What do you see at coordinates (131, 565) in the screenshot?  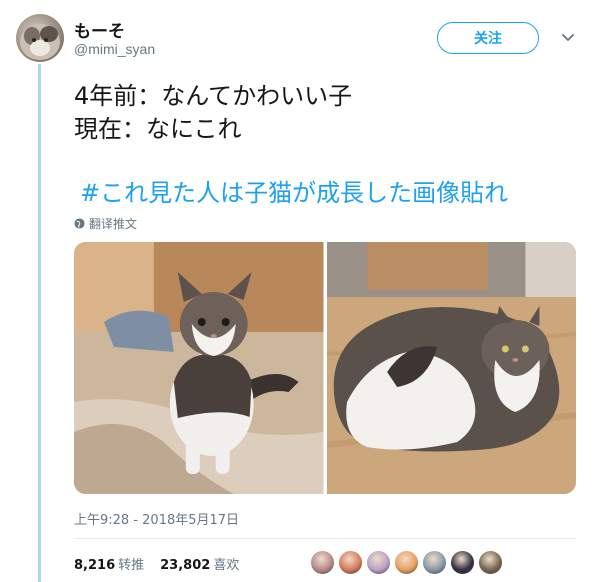 I see `retweet-label: 转推` at bounding box center [131, 565].